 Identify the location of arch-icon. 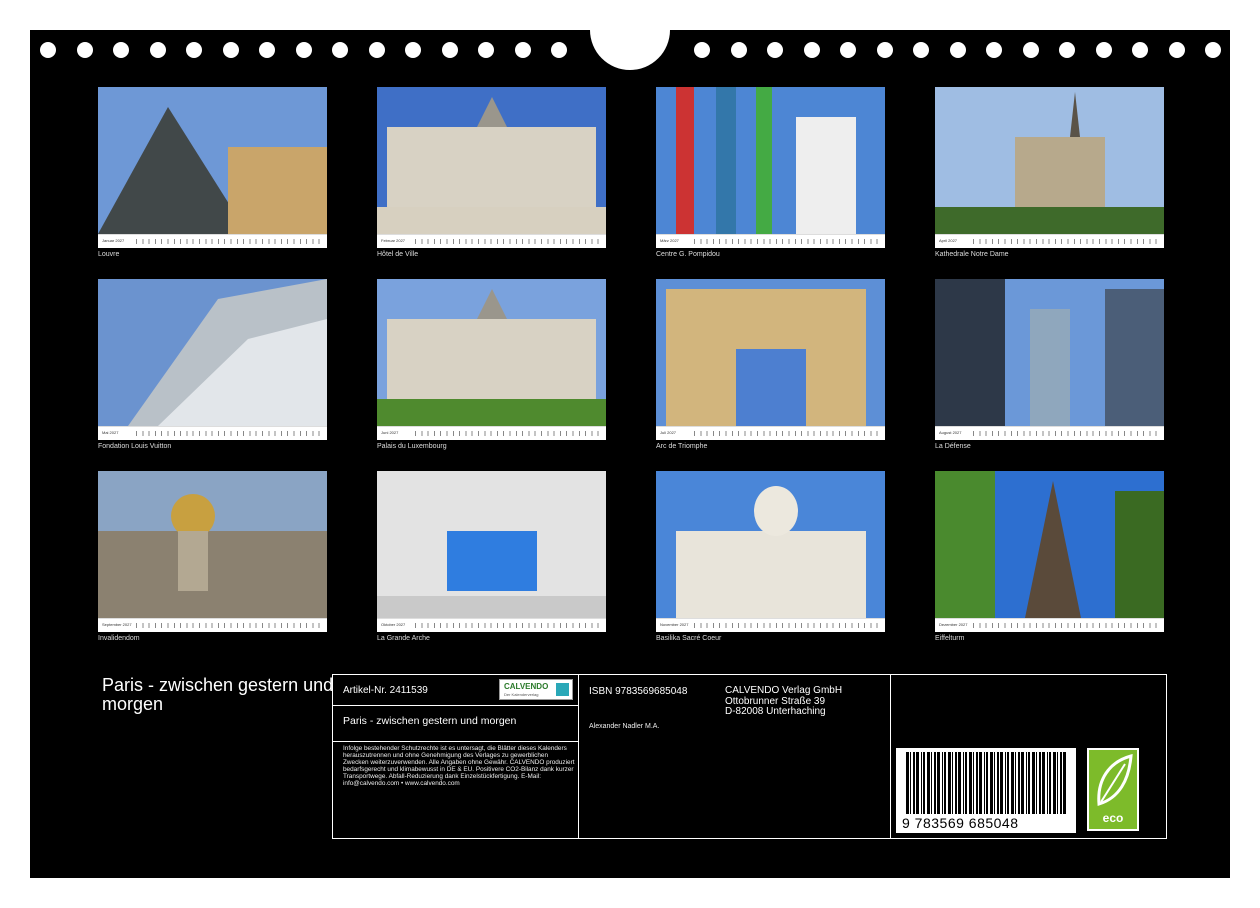
(770, 352).